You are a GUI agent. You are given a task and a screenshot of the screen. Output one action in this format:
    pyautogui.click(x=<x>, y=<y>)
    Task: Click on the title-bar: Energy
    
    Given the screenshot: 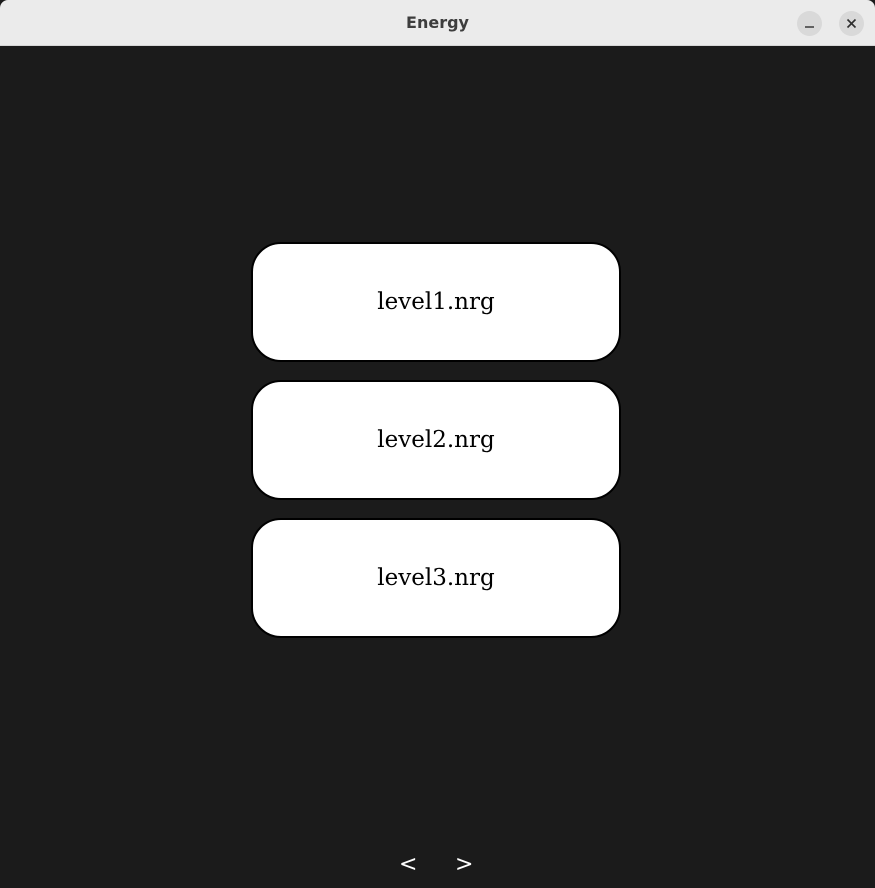 What is the action you would take?
    pyautogui.click(x=437, y=23)
    